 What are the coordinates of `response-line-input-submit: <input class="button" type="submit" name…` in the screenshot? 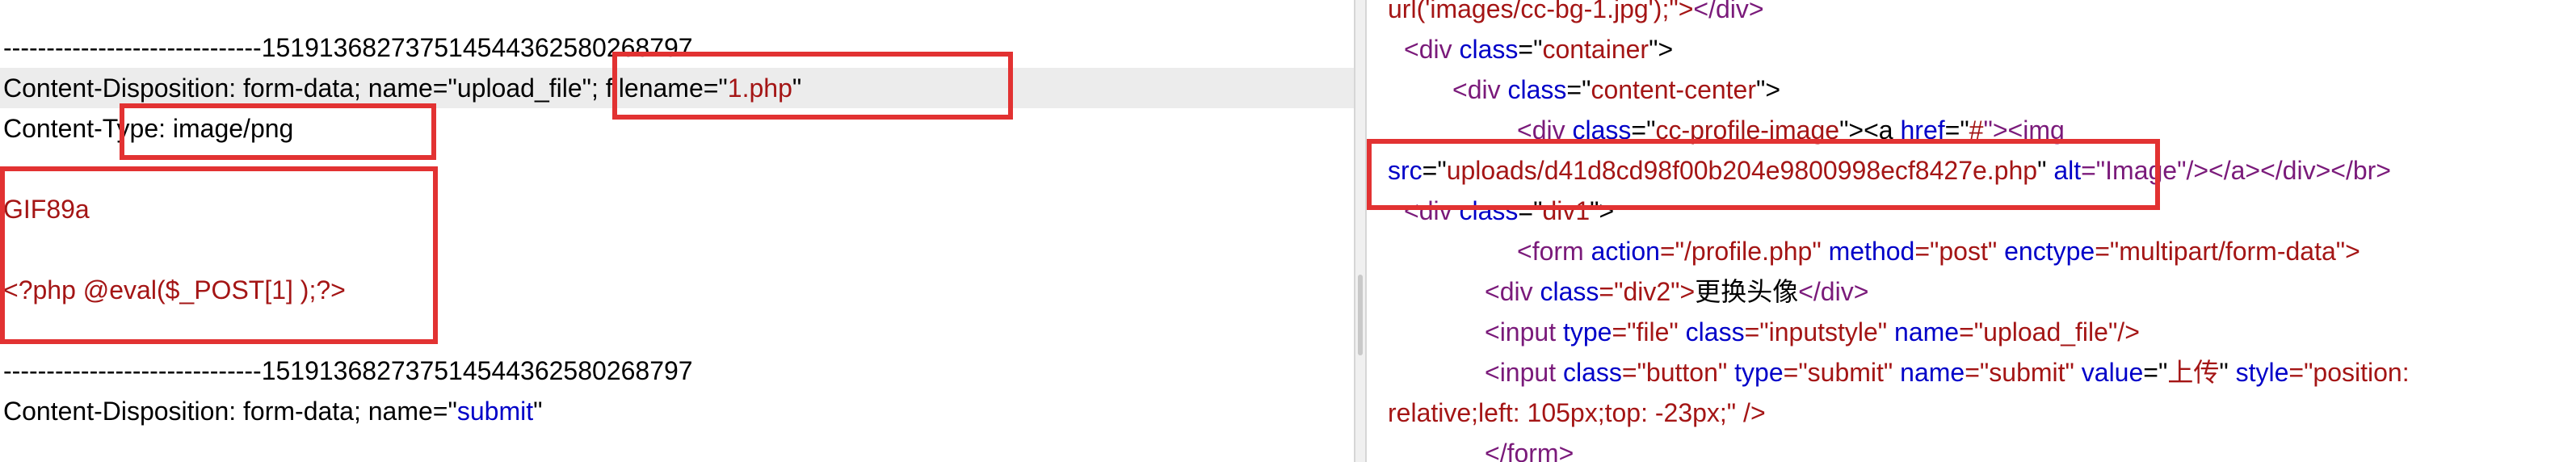 It's located at (1948, 372).